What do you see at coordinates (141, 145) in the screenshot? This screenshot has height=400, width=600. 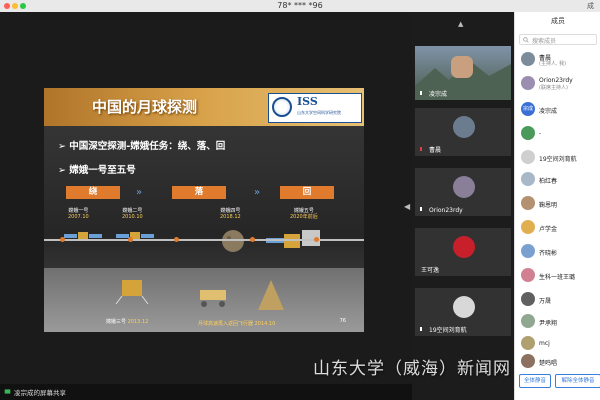 I see `slide-bullet-1: ➢ 中国深空探测-嫦娥任务：绕、落、回` at bounding box center [141, 145].